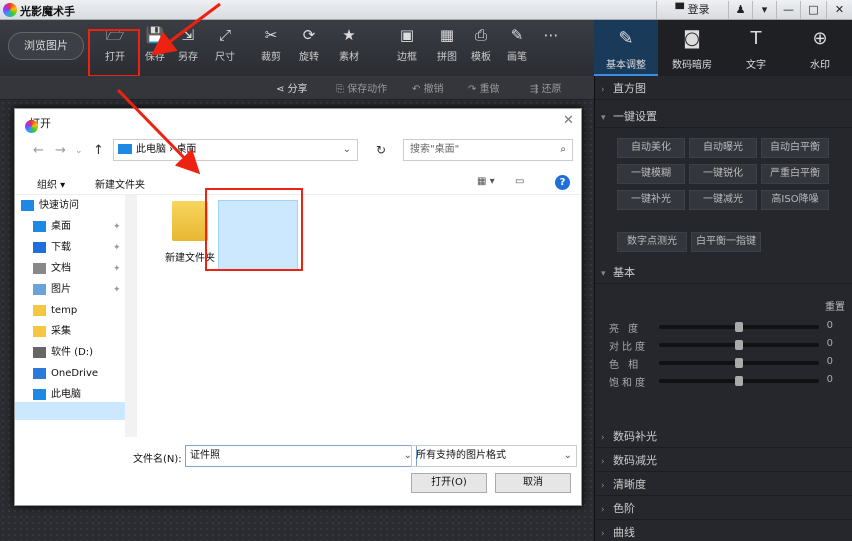 The width and height of the screenshot is (852, 541). Describe the element at coordinates (756, 48) in the screenshot. I see `rtab-2: T 文字` at that location.